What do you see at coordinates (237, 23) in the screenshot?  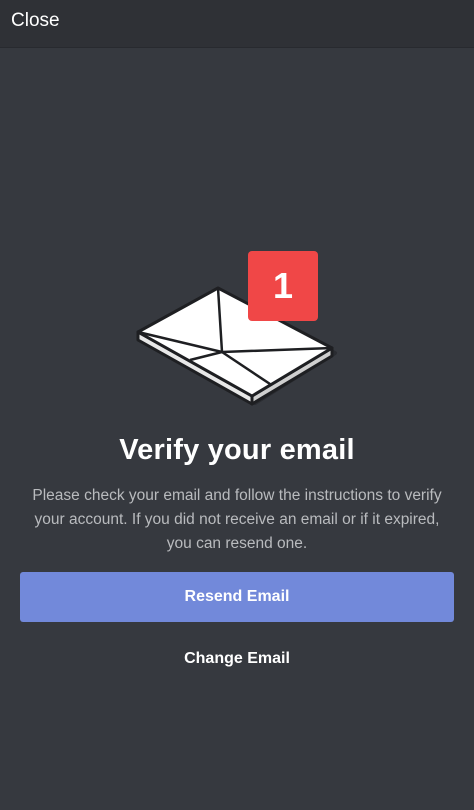 I see `top-bar: Close` at bounding box center [237, 23].